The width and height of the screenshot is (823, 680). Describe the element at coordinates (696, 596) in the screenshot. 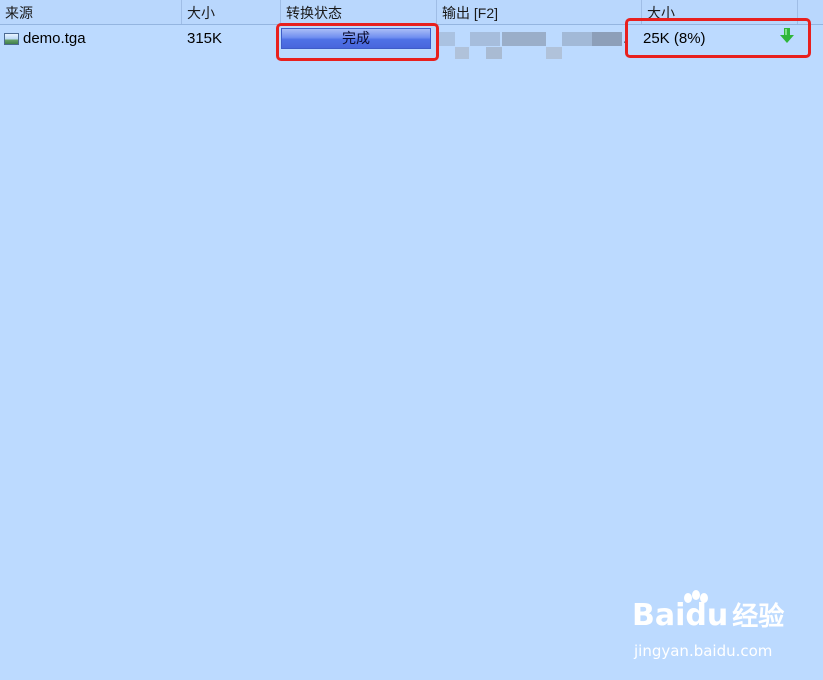

I see `paw-logo-icon` at that location.